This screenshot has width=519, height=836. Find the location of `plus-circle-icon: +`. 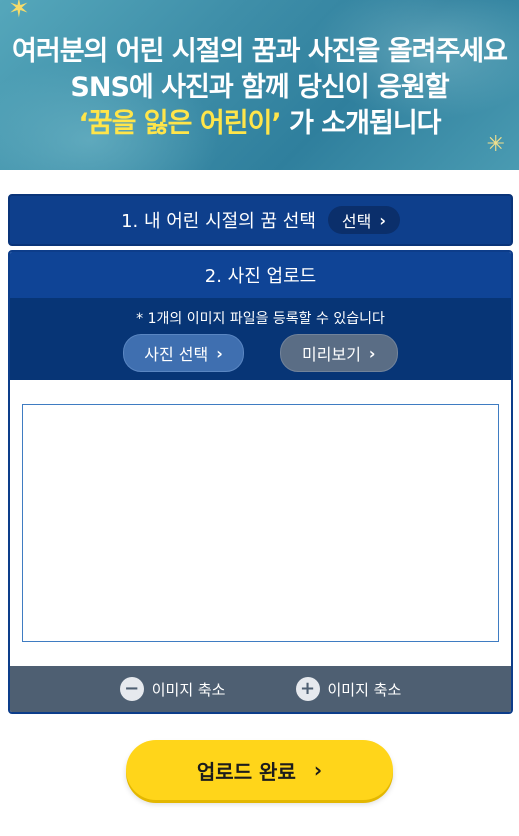

plus-circle-icon: + is located at coordinates (307, 689).